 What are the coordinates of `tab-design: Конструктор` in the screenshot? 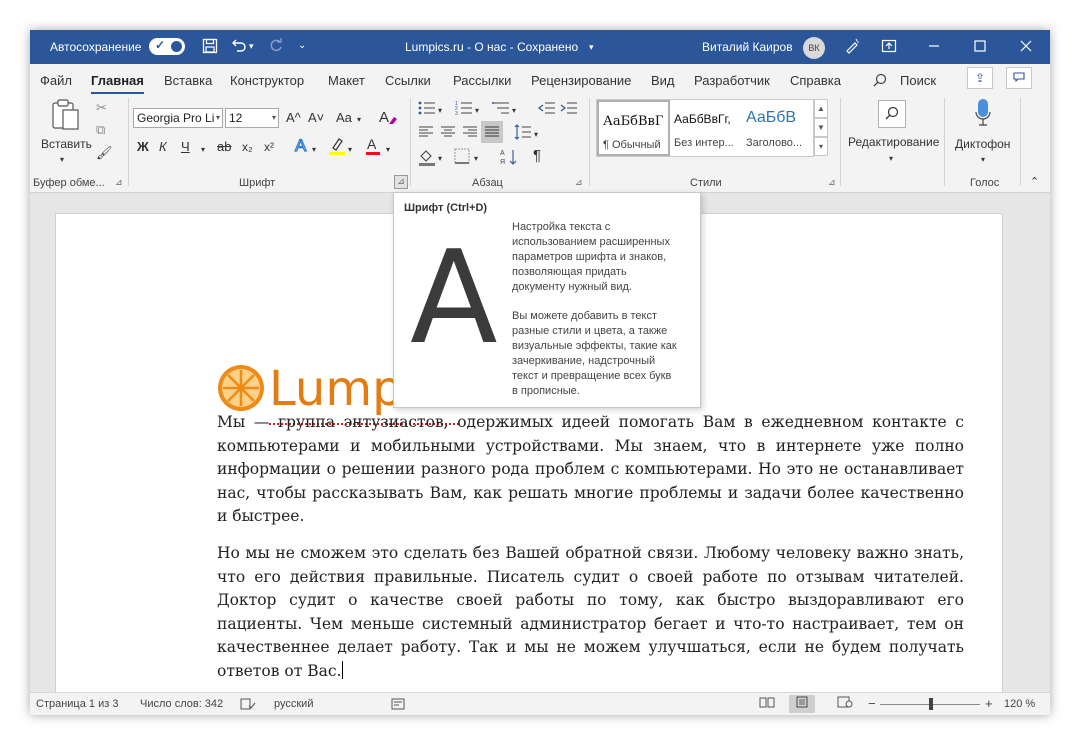 It's located at (267, 80).